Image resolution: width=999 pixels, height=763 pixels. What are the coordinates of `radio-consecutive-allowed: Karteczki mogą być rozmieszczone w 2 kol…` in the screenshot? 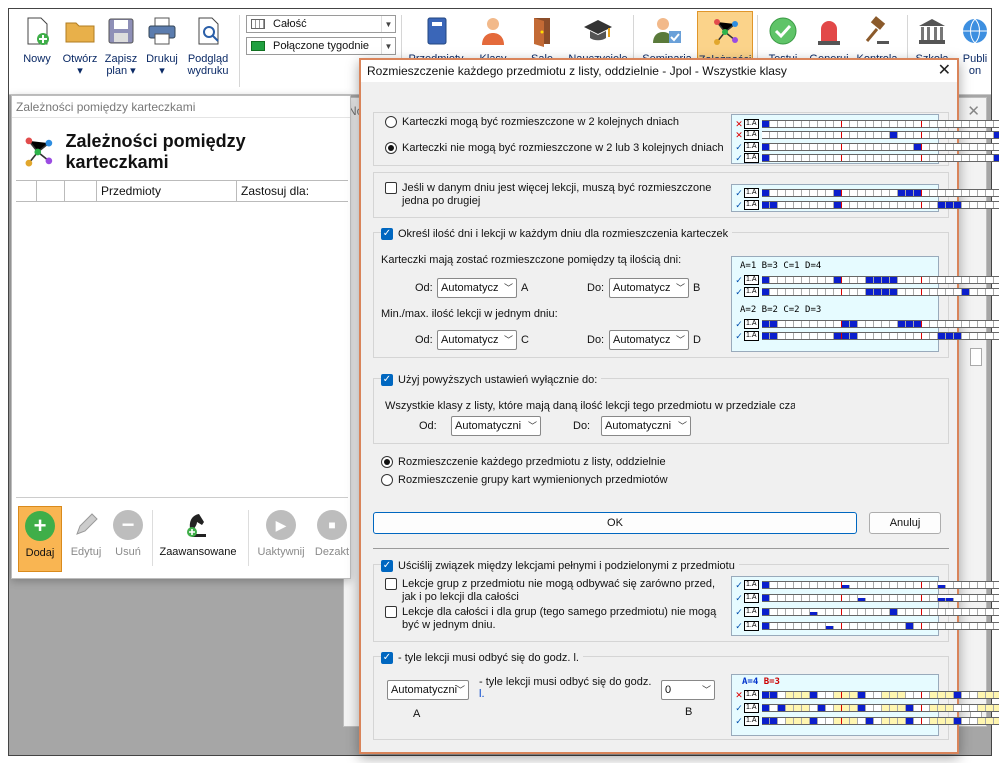 It's located at (532, 122).